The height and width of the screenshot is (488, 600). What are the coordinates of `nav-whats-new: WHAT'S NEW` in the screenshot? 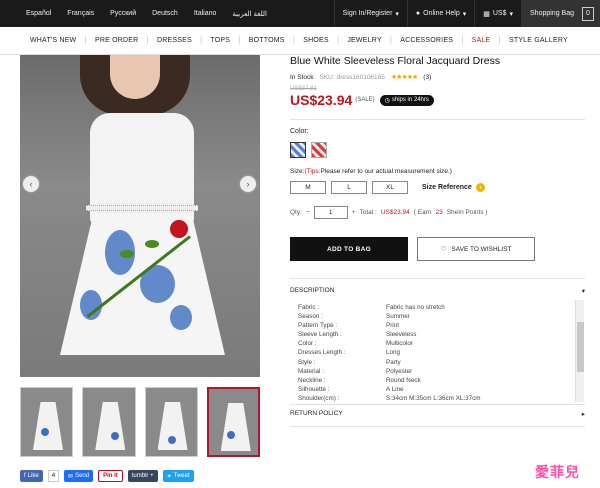 It's located at (53, 40).